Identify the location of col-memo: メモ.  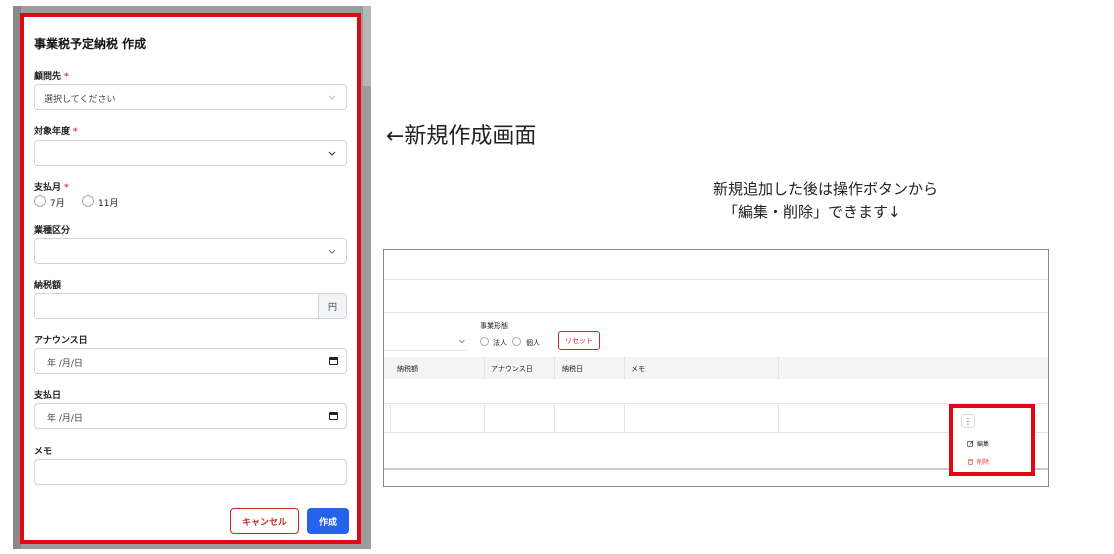
(638, 369).